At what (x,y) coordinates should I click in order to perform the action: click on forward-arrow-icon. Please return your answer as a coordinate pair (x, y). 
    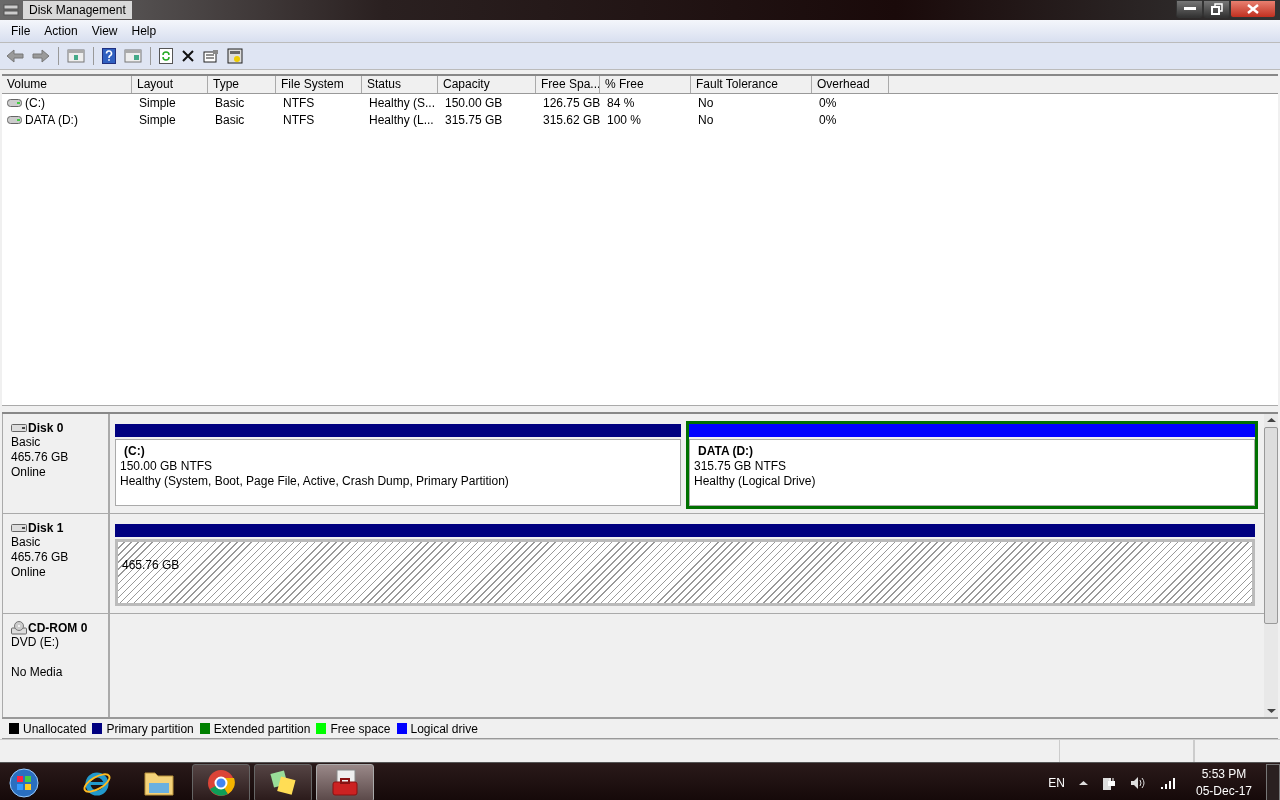
    Looking at the image, I should click on (41, 56).